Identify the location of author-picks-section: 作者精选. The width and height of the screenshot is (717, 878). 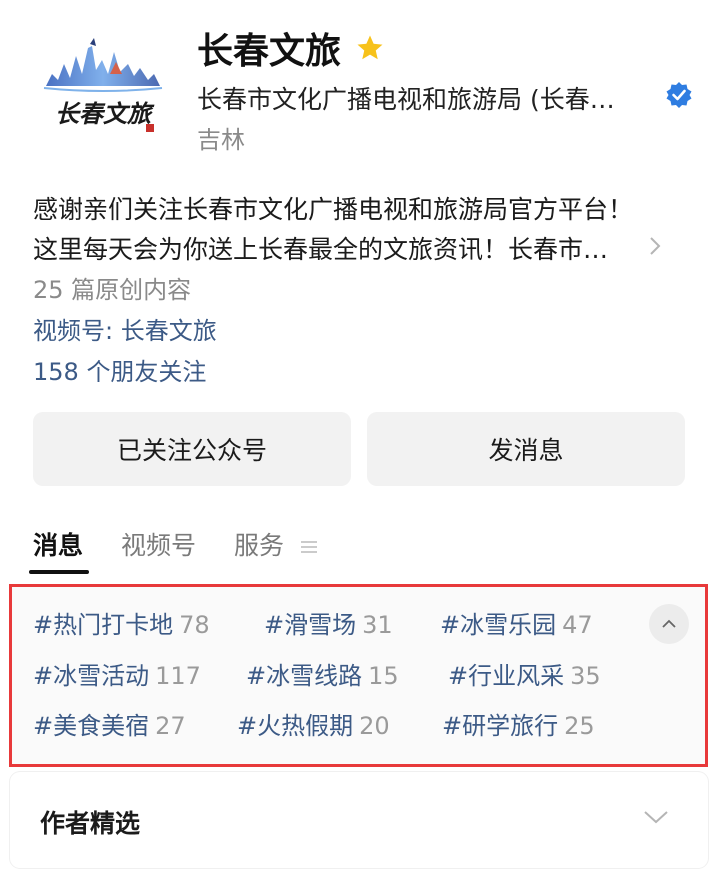
(359, 820).